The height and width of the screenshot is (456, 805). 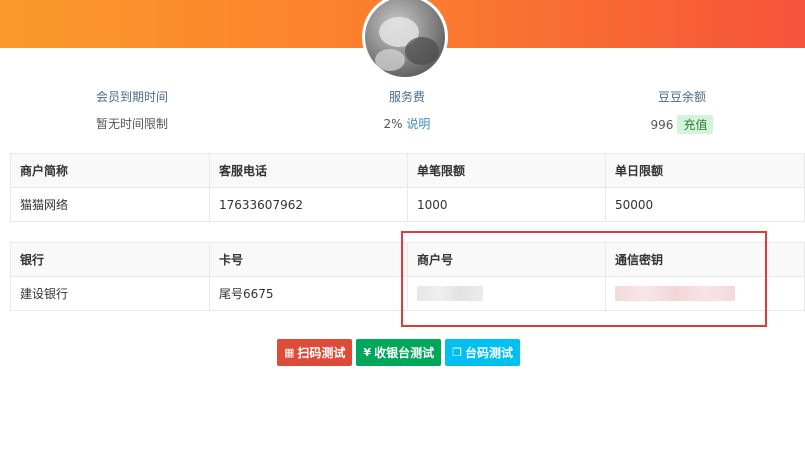 I want to click on table-cell: 尾号6675, so click(x=308, y=293).